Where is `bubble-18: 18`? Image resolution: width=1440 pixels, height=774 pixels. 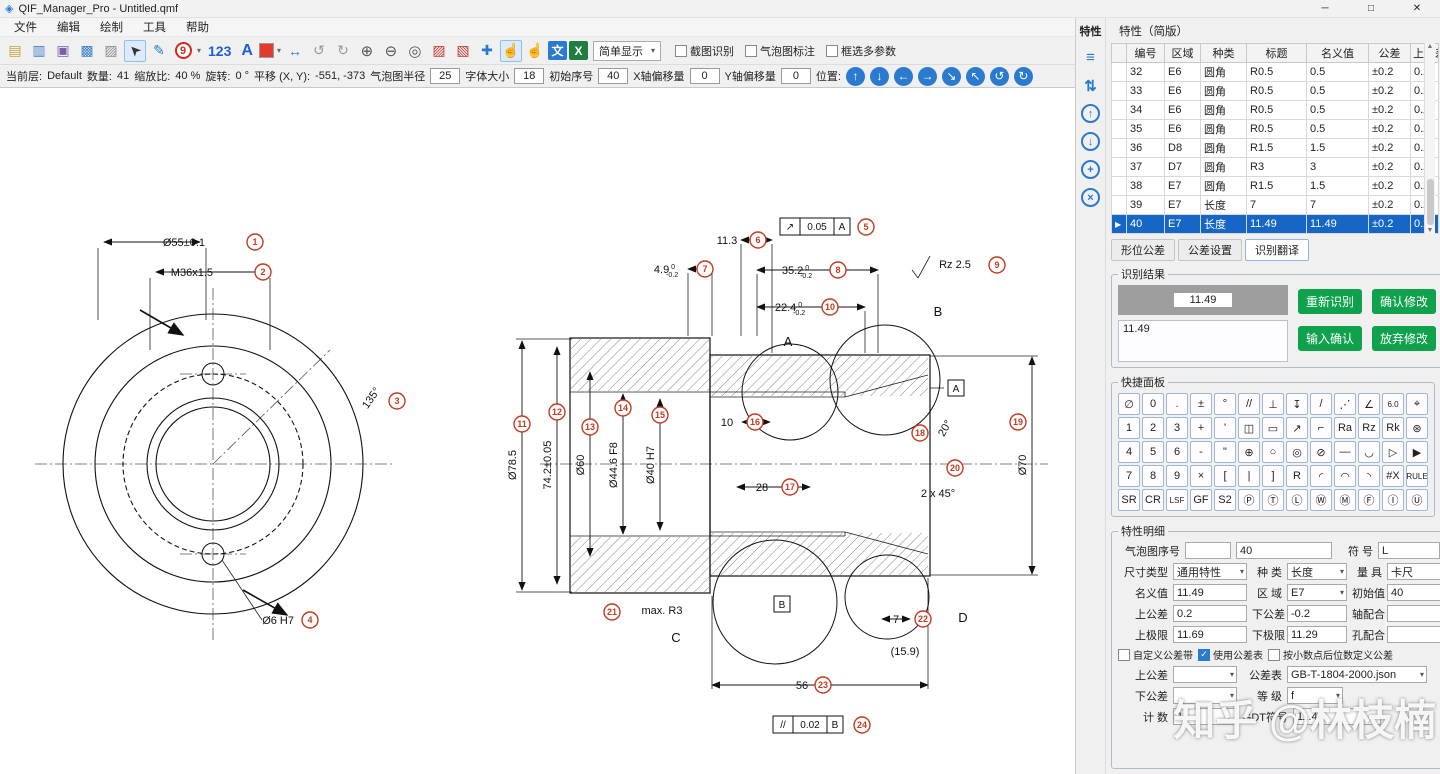
bubble-18: 18 is located at coordinates (920, 433).